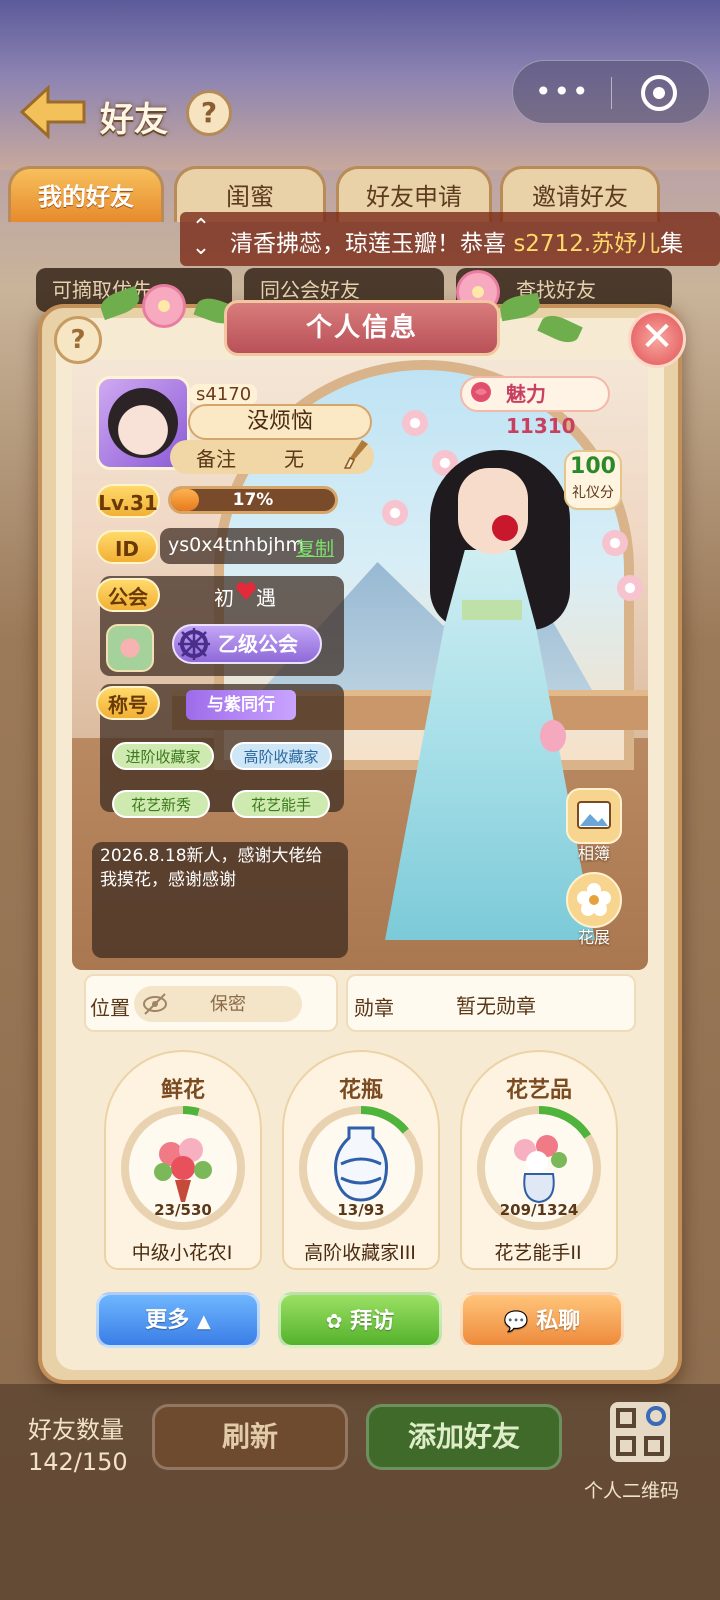 The image size is (720, 1600). I want to click on collection-title: 鲜花, so click(182, 1090).